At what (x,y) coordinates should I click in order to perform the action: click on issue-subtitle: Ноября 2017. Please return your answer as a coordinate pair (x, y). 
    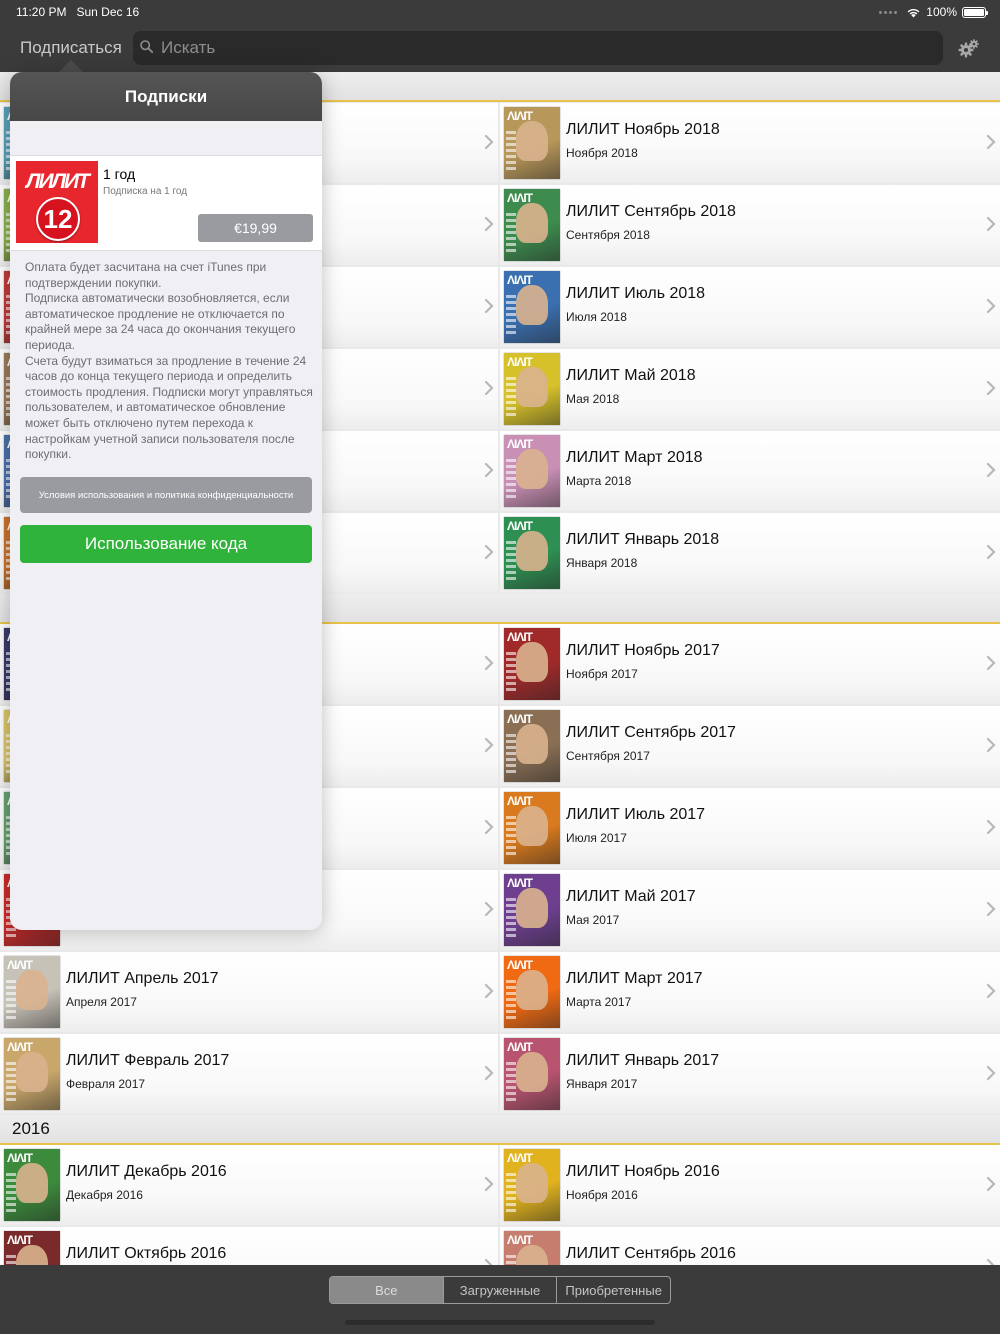
    Looking at the image, I should click on (602, 674).